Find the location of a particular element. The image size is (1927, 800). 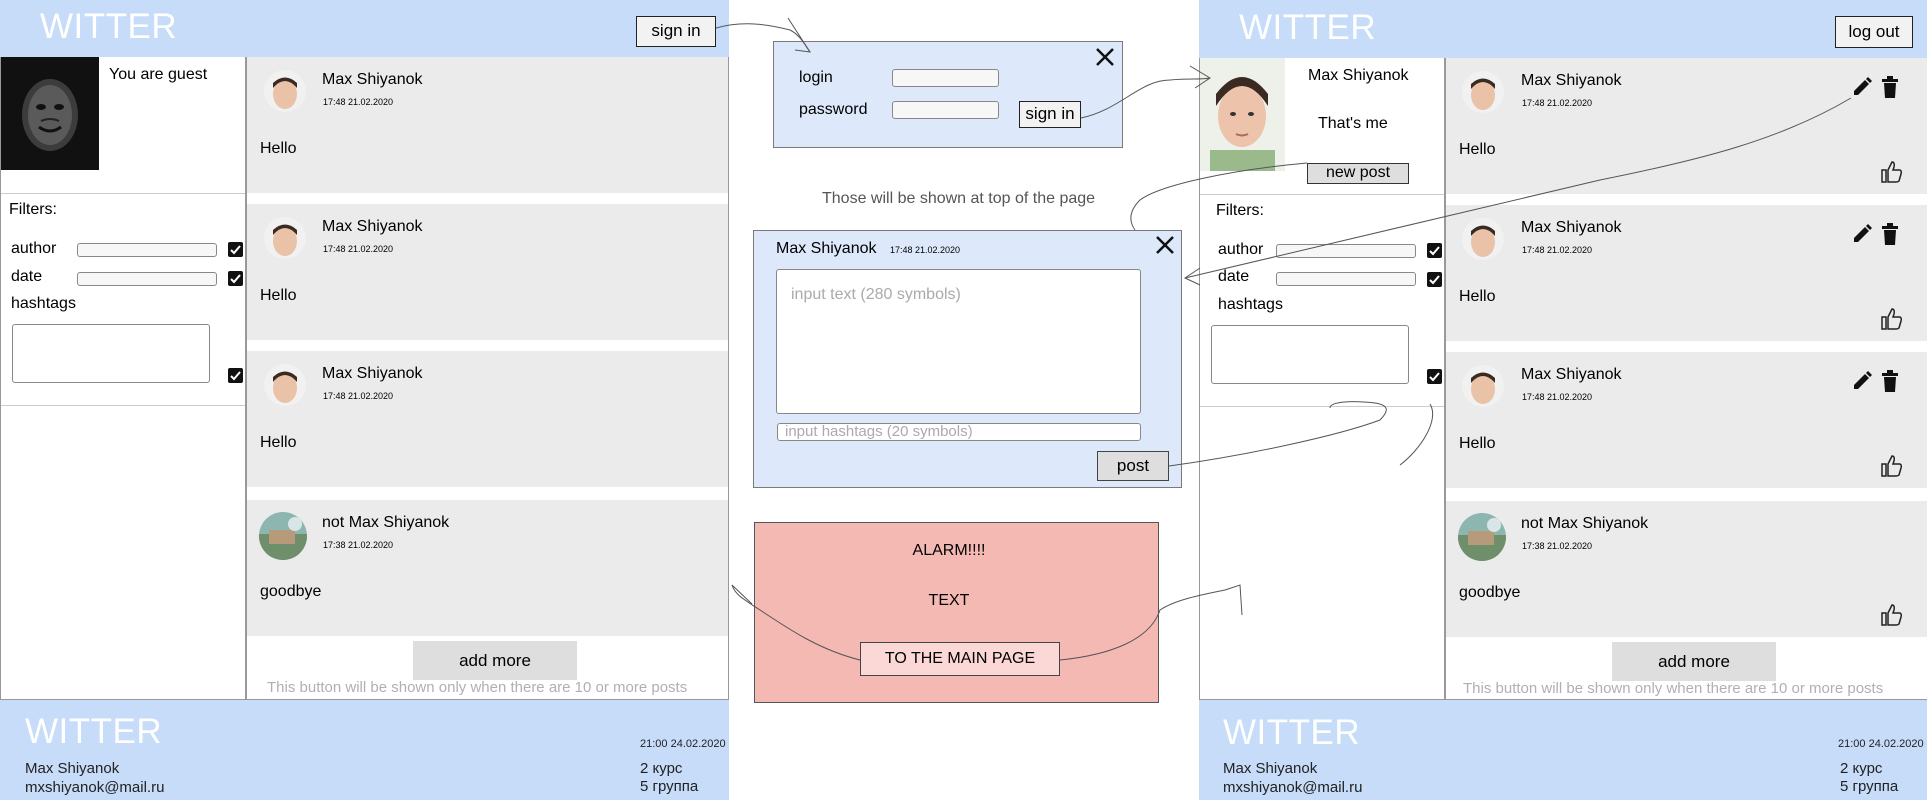

right-hashtags-textarea is located at coordinates (1310, 354).